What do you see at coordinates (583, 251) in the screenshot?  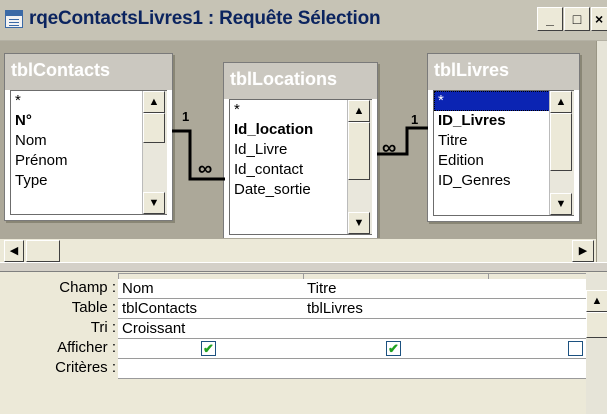 I see `arrow-right-icon: ▶` at bounding box center [583, 251].